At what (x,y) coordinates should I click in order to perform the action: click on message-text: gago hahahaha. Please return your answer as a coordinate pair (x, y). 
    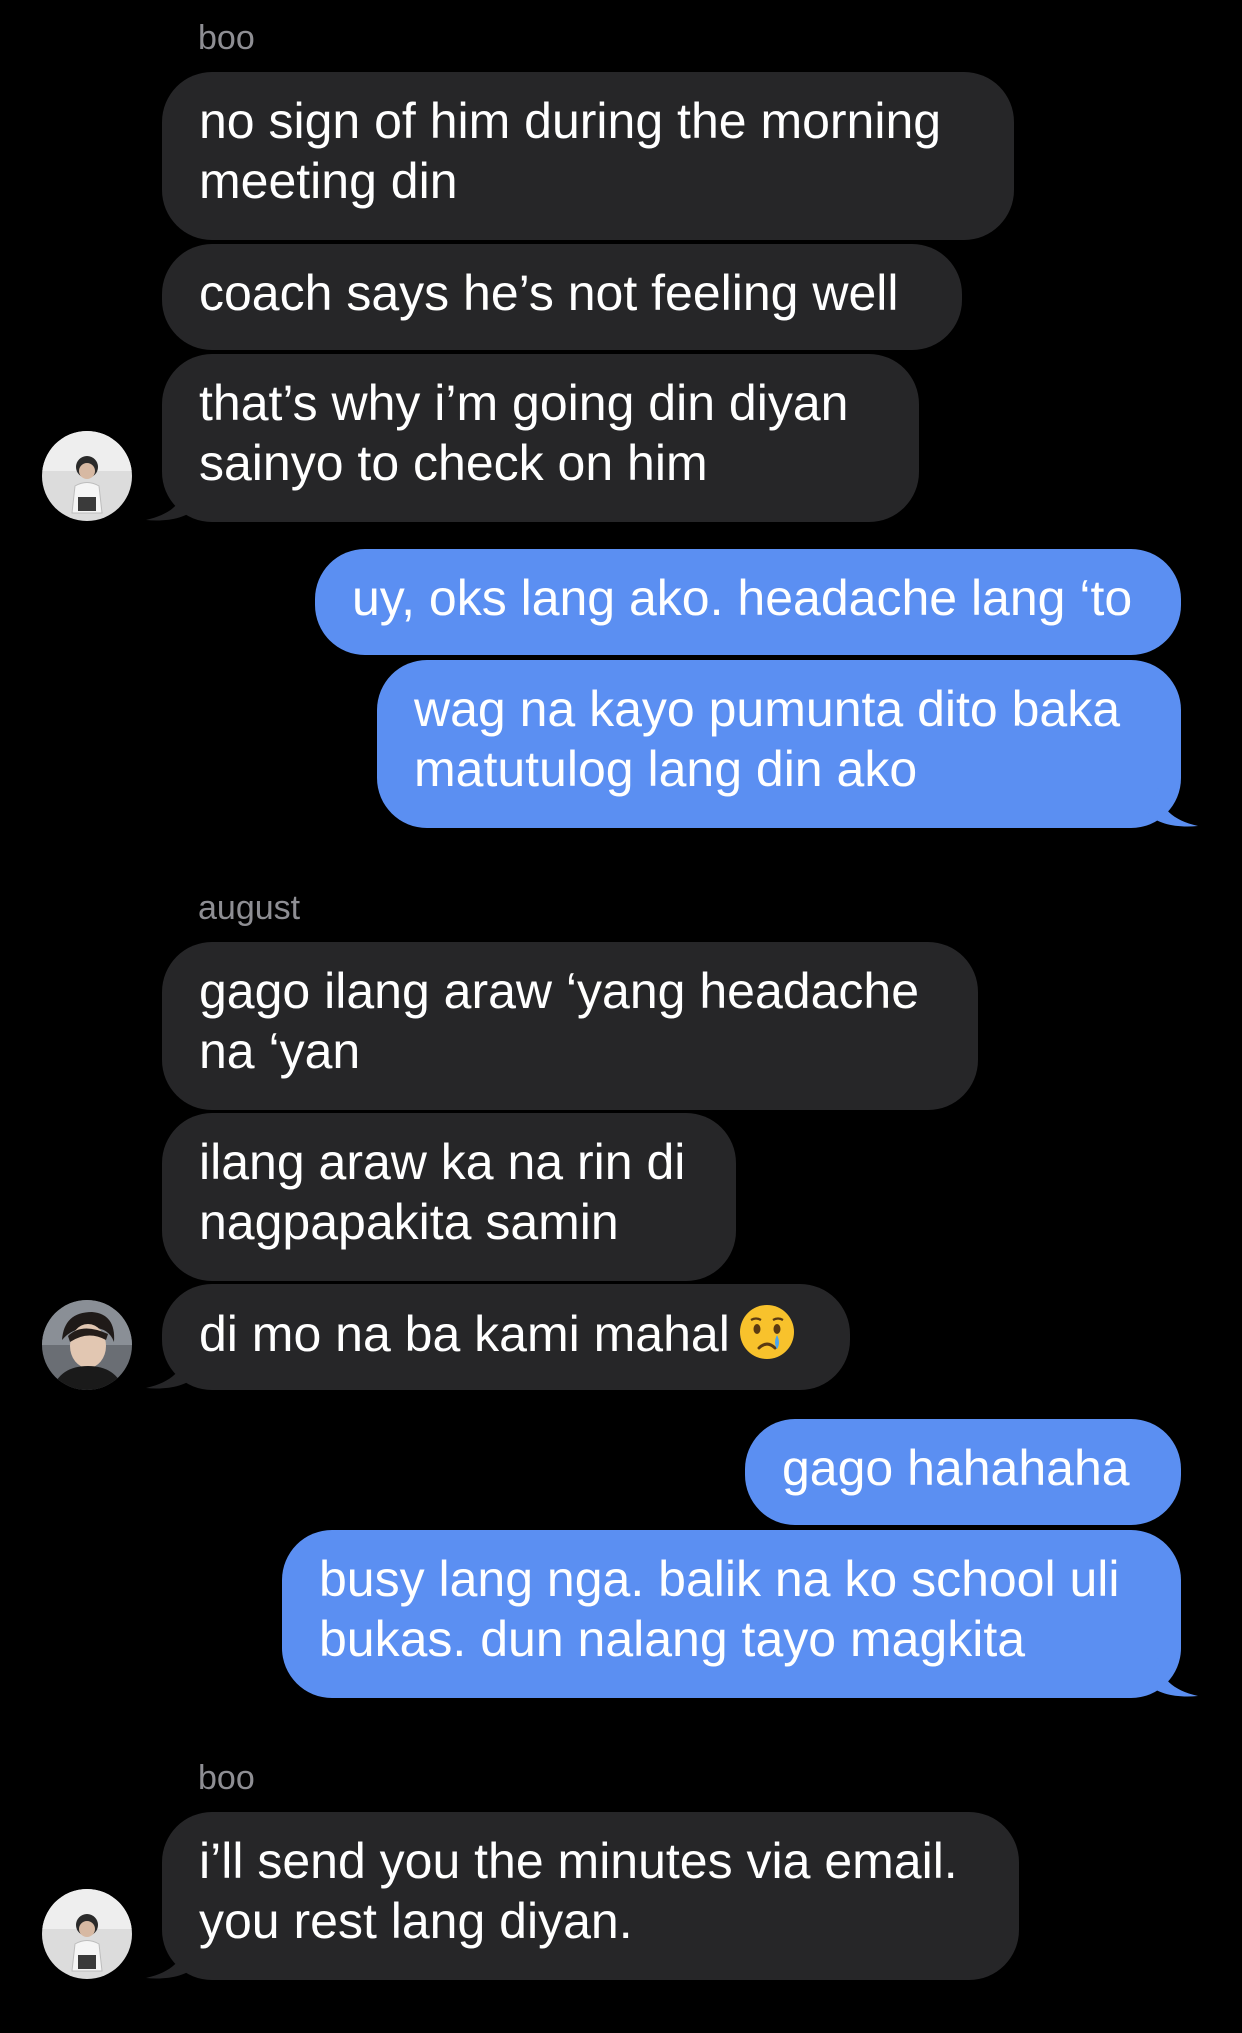
    Looking at the image, I should click on (956, 1468).